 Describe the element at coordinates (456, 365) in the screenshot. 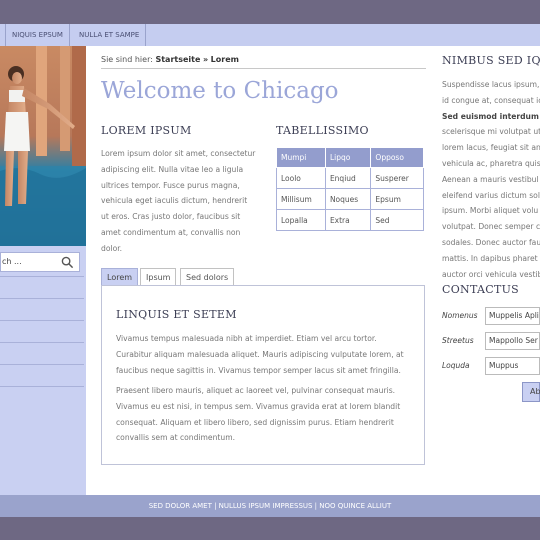

I see `location-label: Loquda` at that location.